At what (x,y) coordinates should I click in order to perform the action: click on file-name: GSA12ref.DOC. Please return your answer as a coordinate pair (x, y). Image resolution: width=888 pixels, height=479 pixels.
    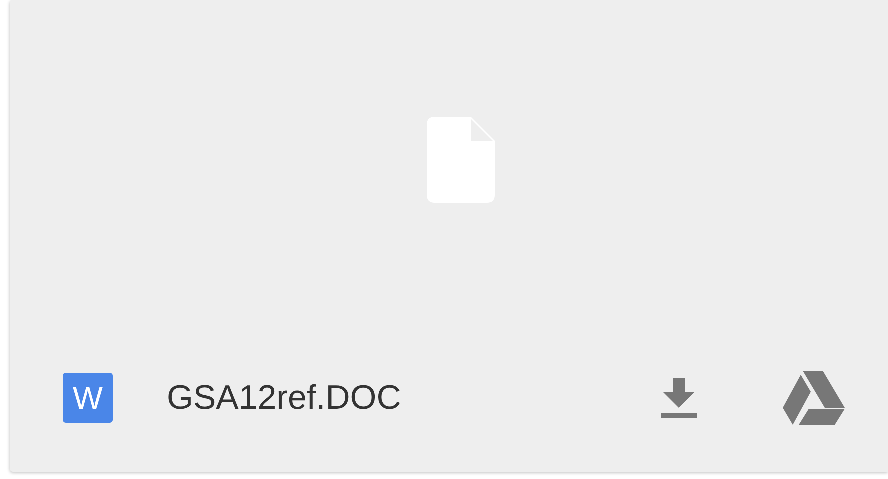
    Looking at the image, I should click on (284, 398).